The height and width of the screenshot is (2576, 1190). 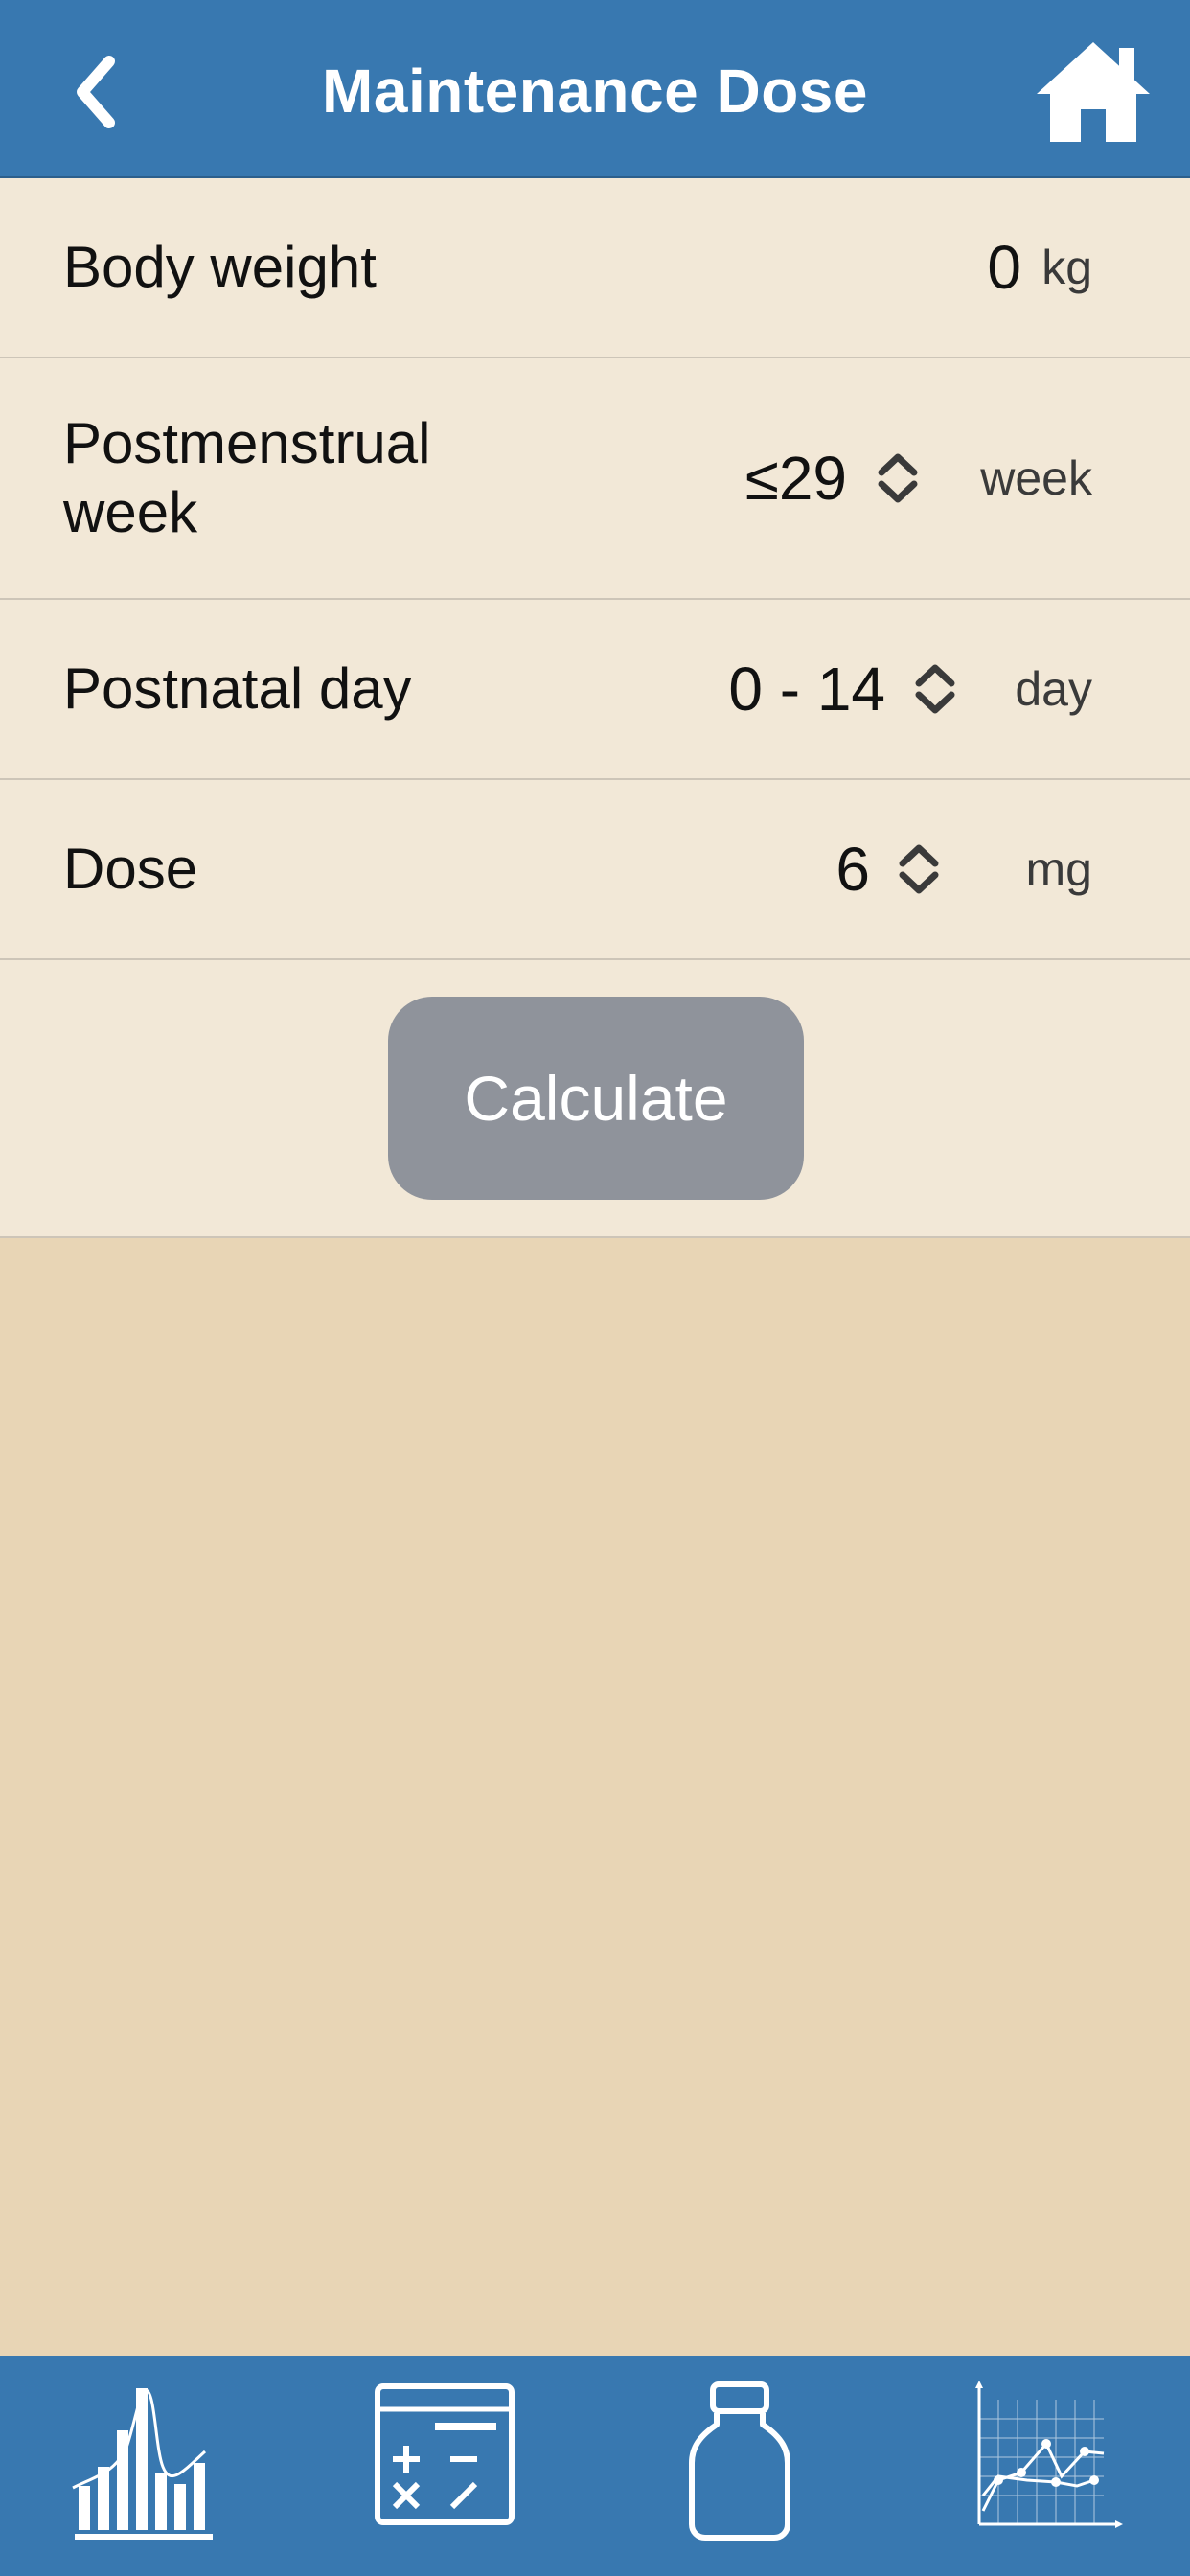 I want to click on nav-header: Maintenance Dose, so click(x=595, y=89).